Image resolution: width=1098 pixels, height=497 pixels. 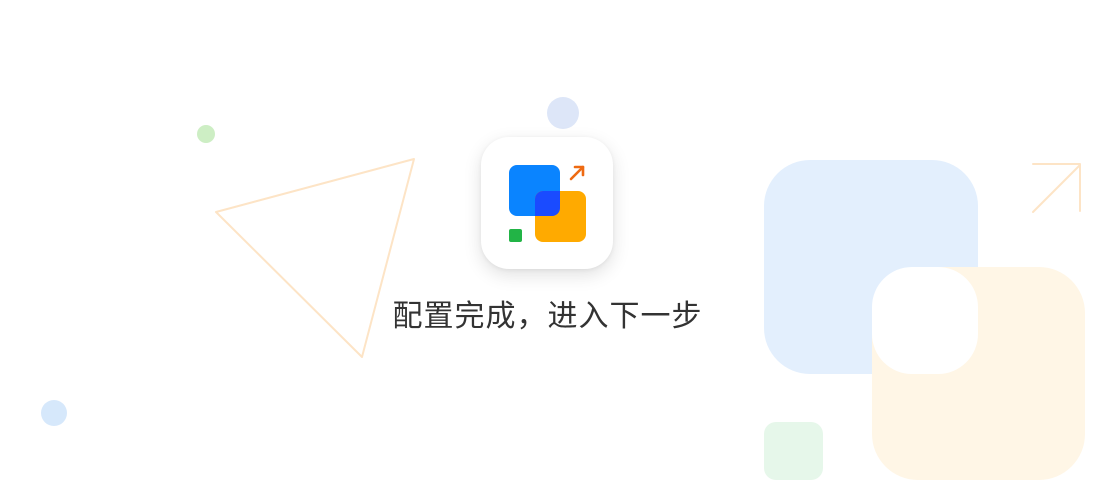 What do you see at coordinates (54, 413) in the screenshot?
I see `blue-dot-decoration` at bounding box center [54, 413].